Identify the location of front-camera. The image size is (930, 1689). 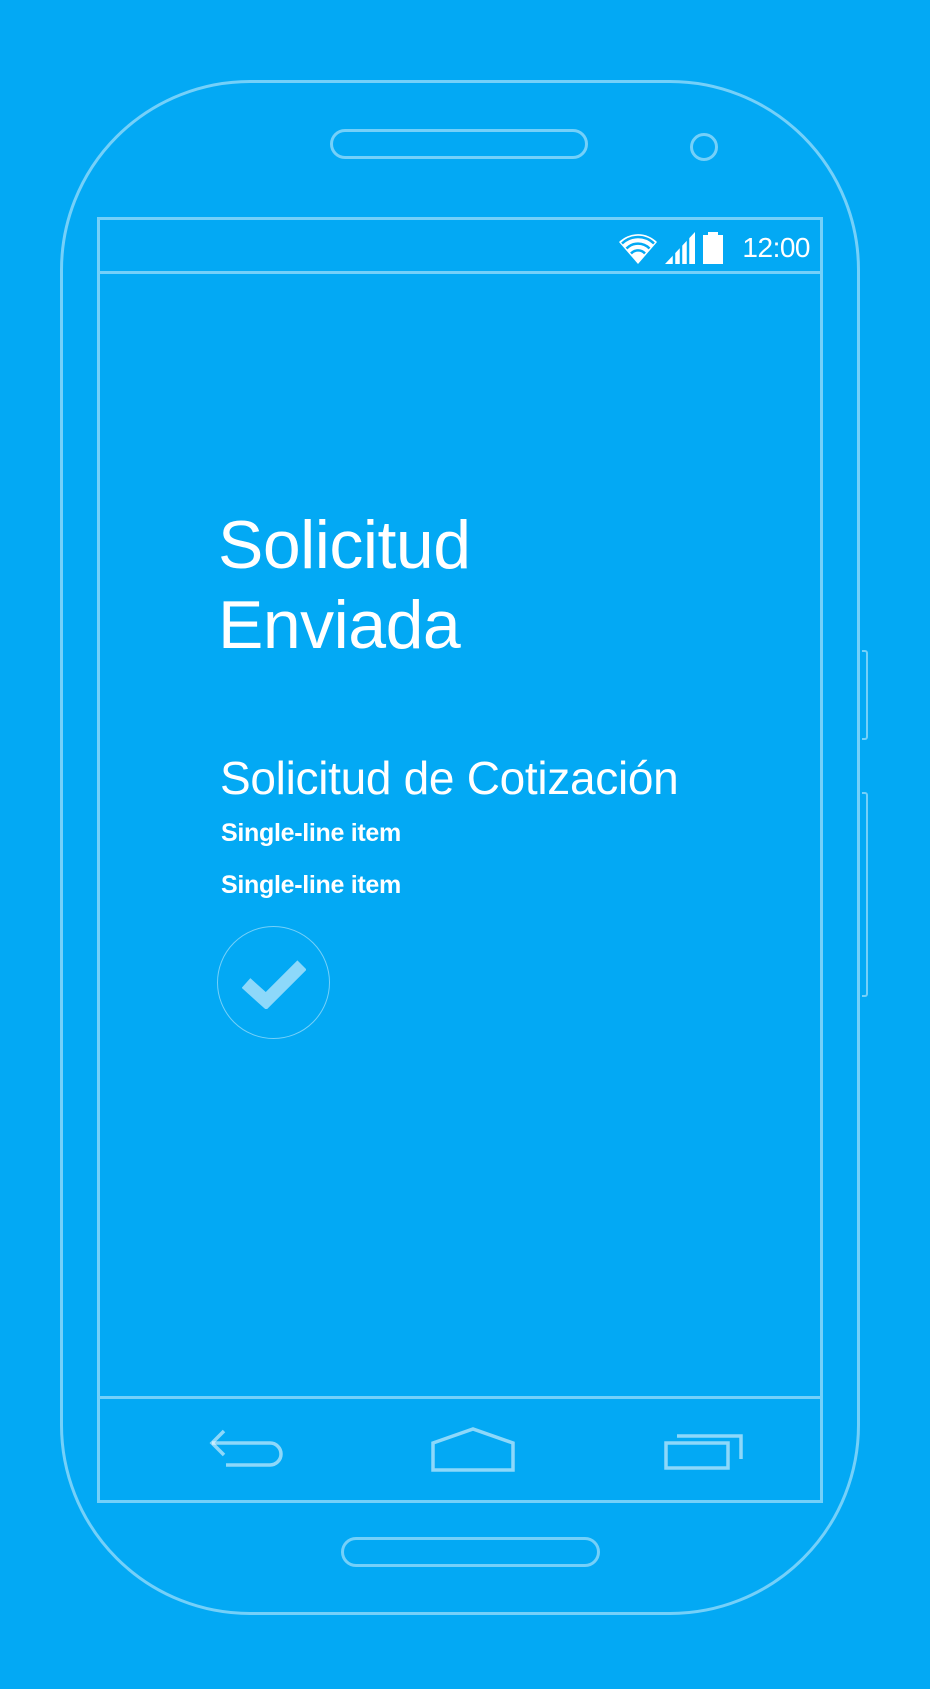
(704, 147).